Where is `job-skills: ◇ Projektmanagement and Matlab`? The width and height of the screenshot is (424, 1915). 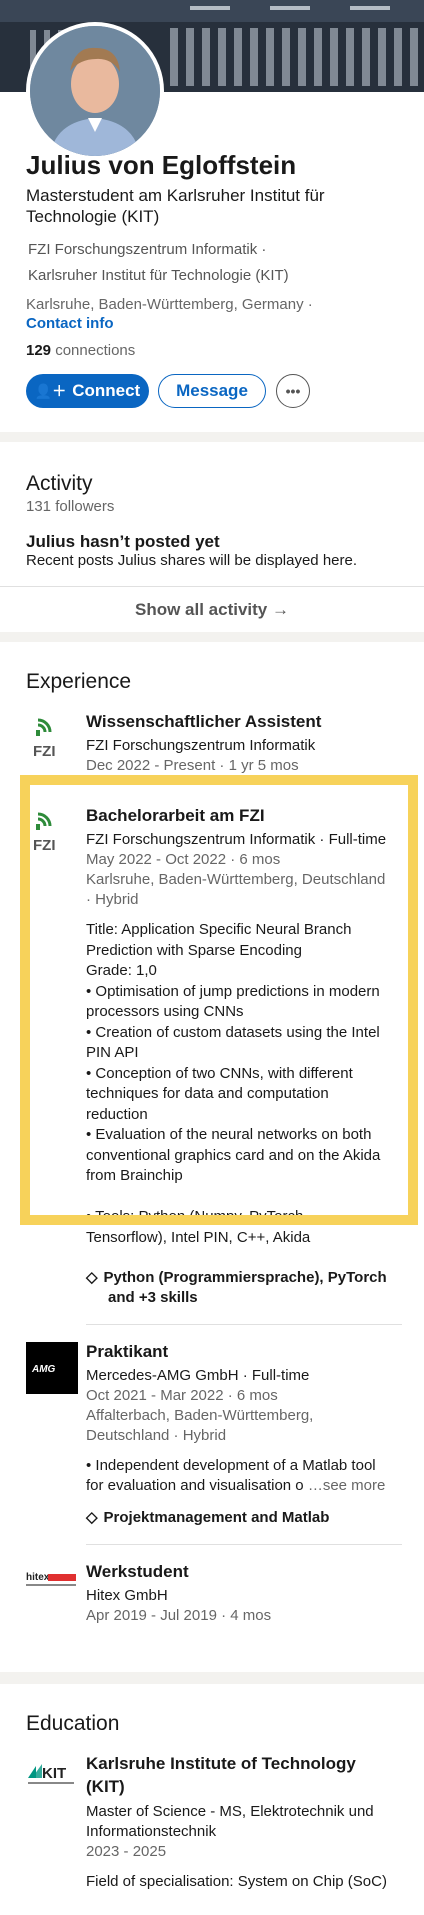
job-skills: ◇ Projektmanagement and Matlab is located at coordinates (207, 1518).